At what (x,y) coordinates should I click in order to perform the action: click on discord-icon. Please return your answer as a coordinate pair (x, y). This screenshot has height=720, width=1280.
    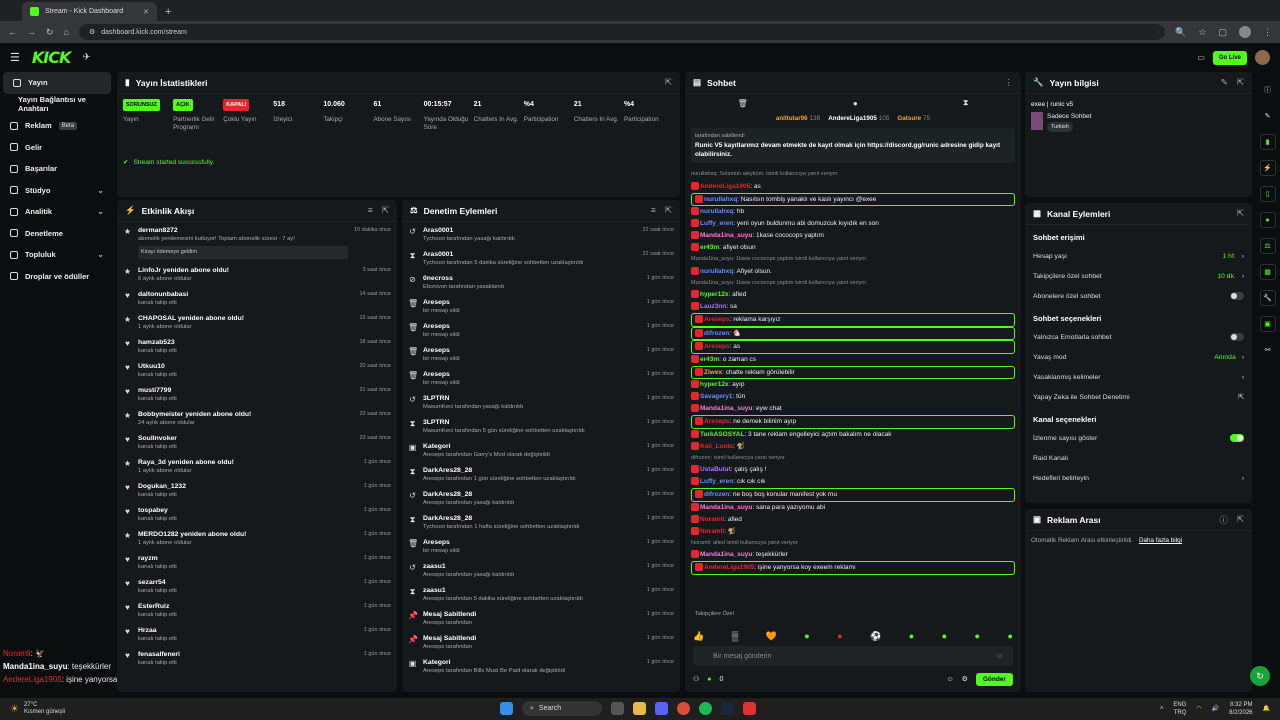
    Looking at the image, I should click on (661, 708).